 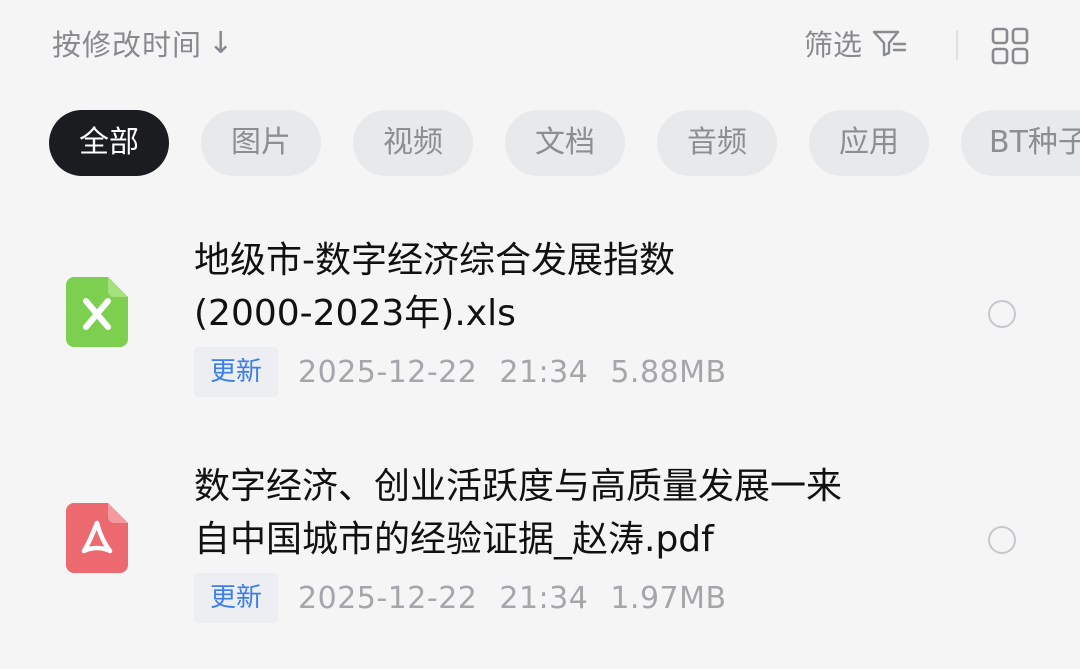 I want to click on file-size: 5.88MB, so click(x=668, y=372).